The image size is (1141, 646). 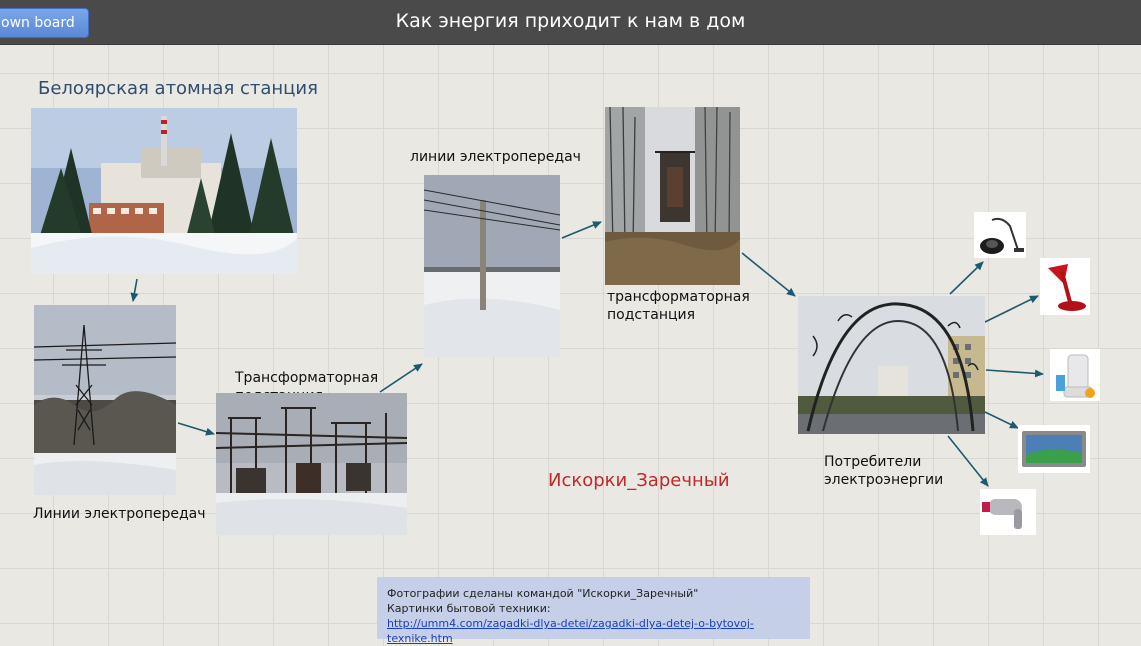 What do you see at coordinates (1014, 373) in the screenshot?
I see `arrow-to-juicer` at bounding box center [1014, 373].